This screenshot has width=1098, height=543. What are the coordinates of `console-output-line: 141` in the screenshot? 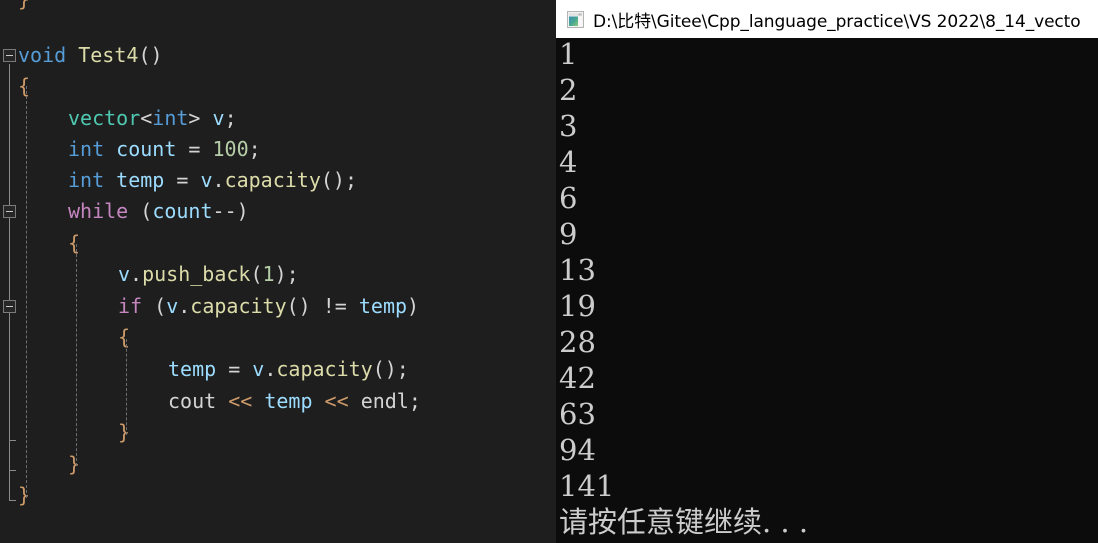 It's located at (587, 486).